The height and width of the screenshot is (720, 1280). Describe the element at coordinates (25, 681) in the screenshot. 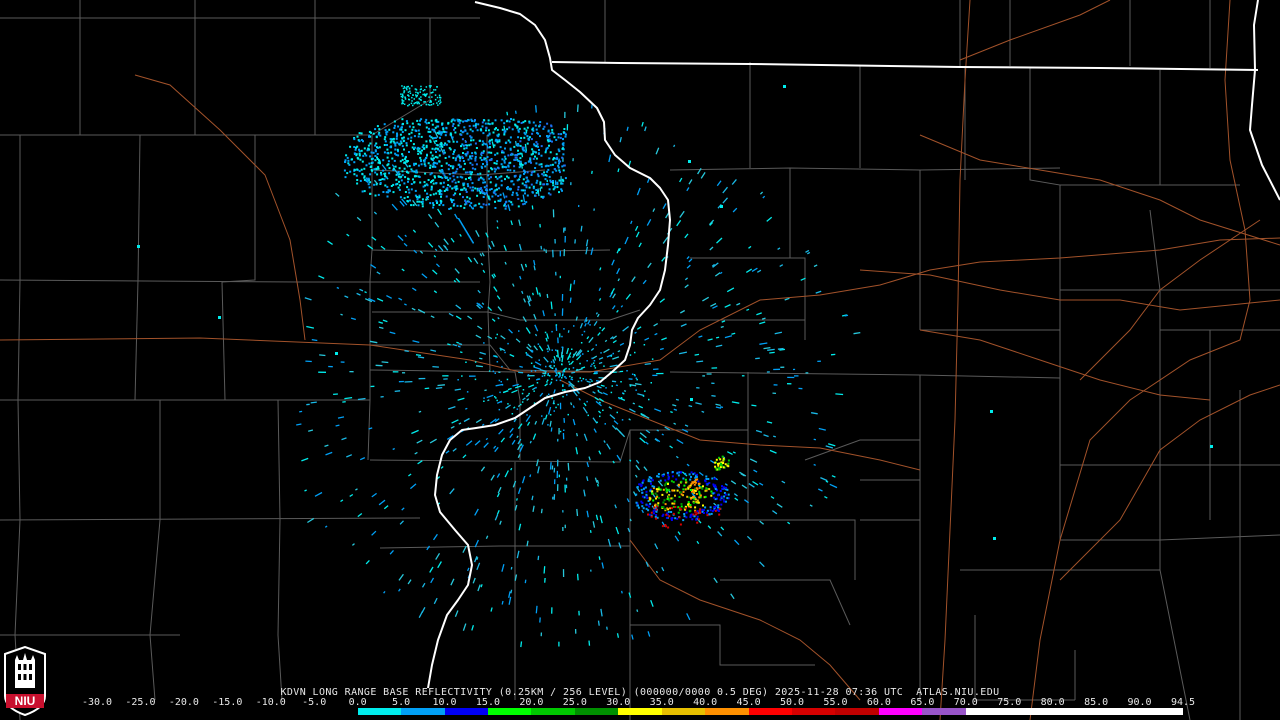

I see `niu-logo: NIU` at that location.